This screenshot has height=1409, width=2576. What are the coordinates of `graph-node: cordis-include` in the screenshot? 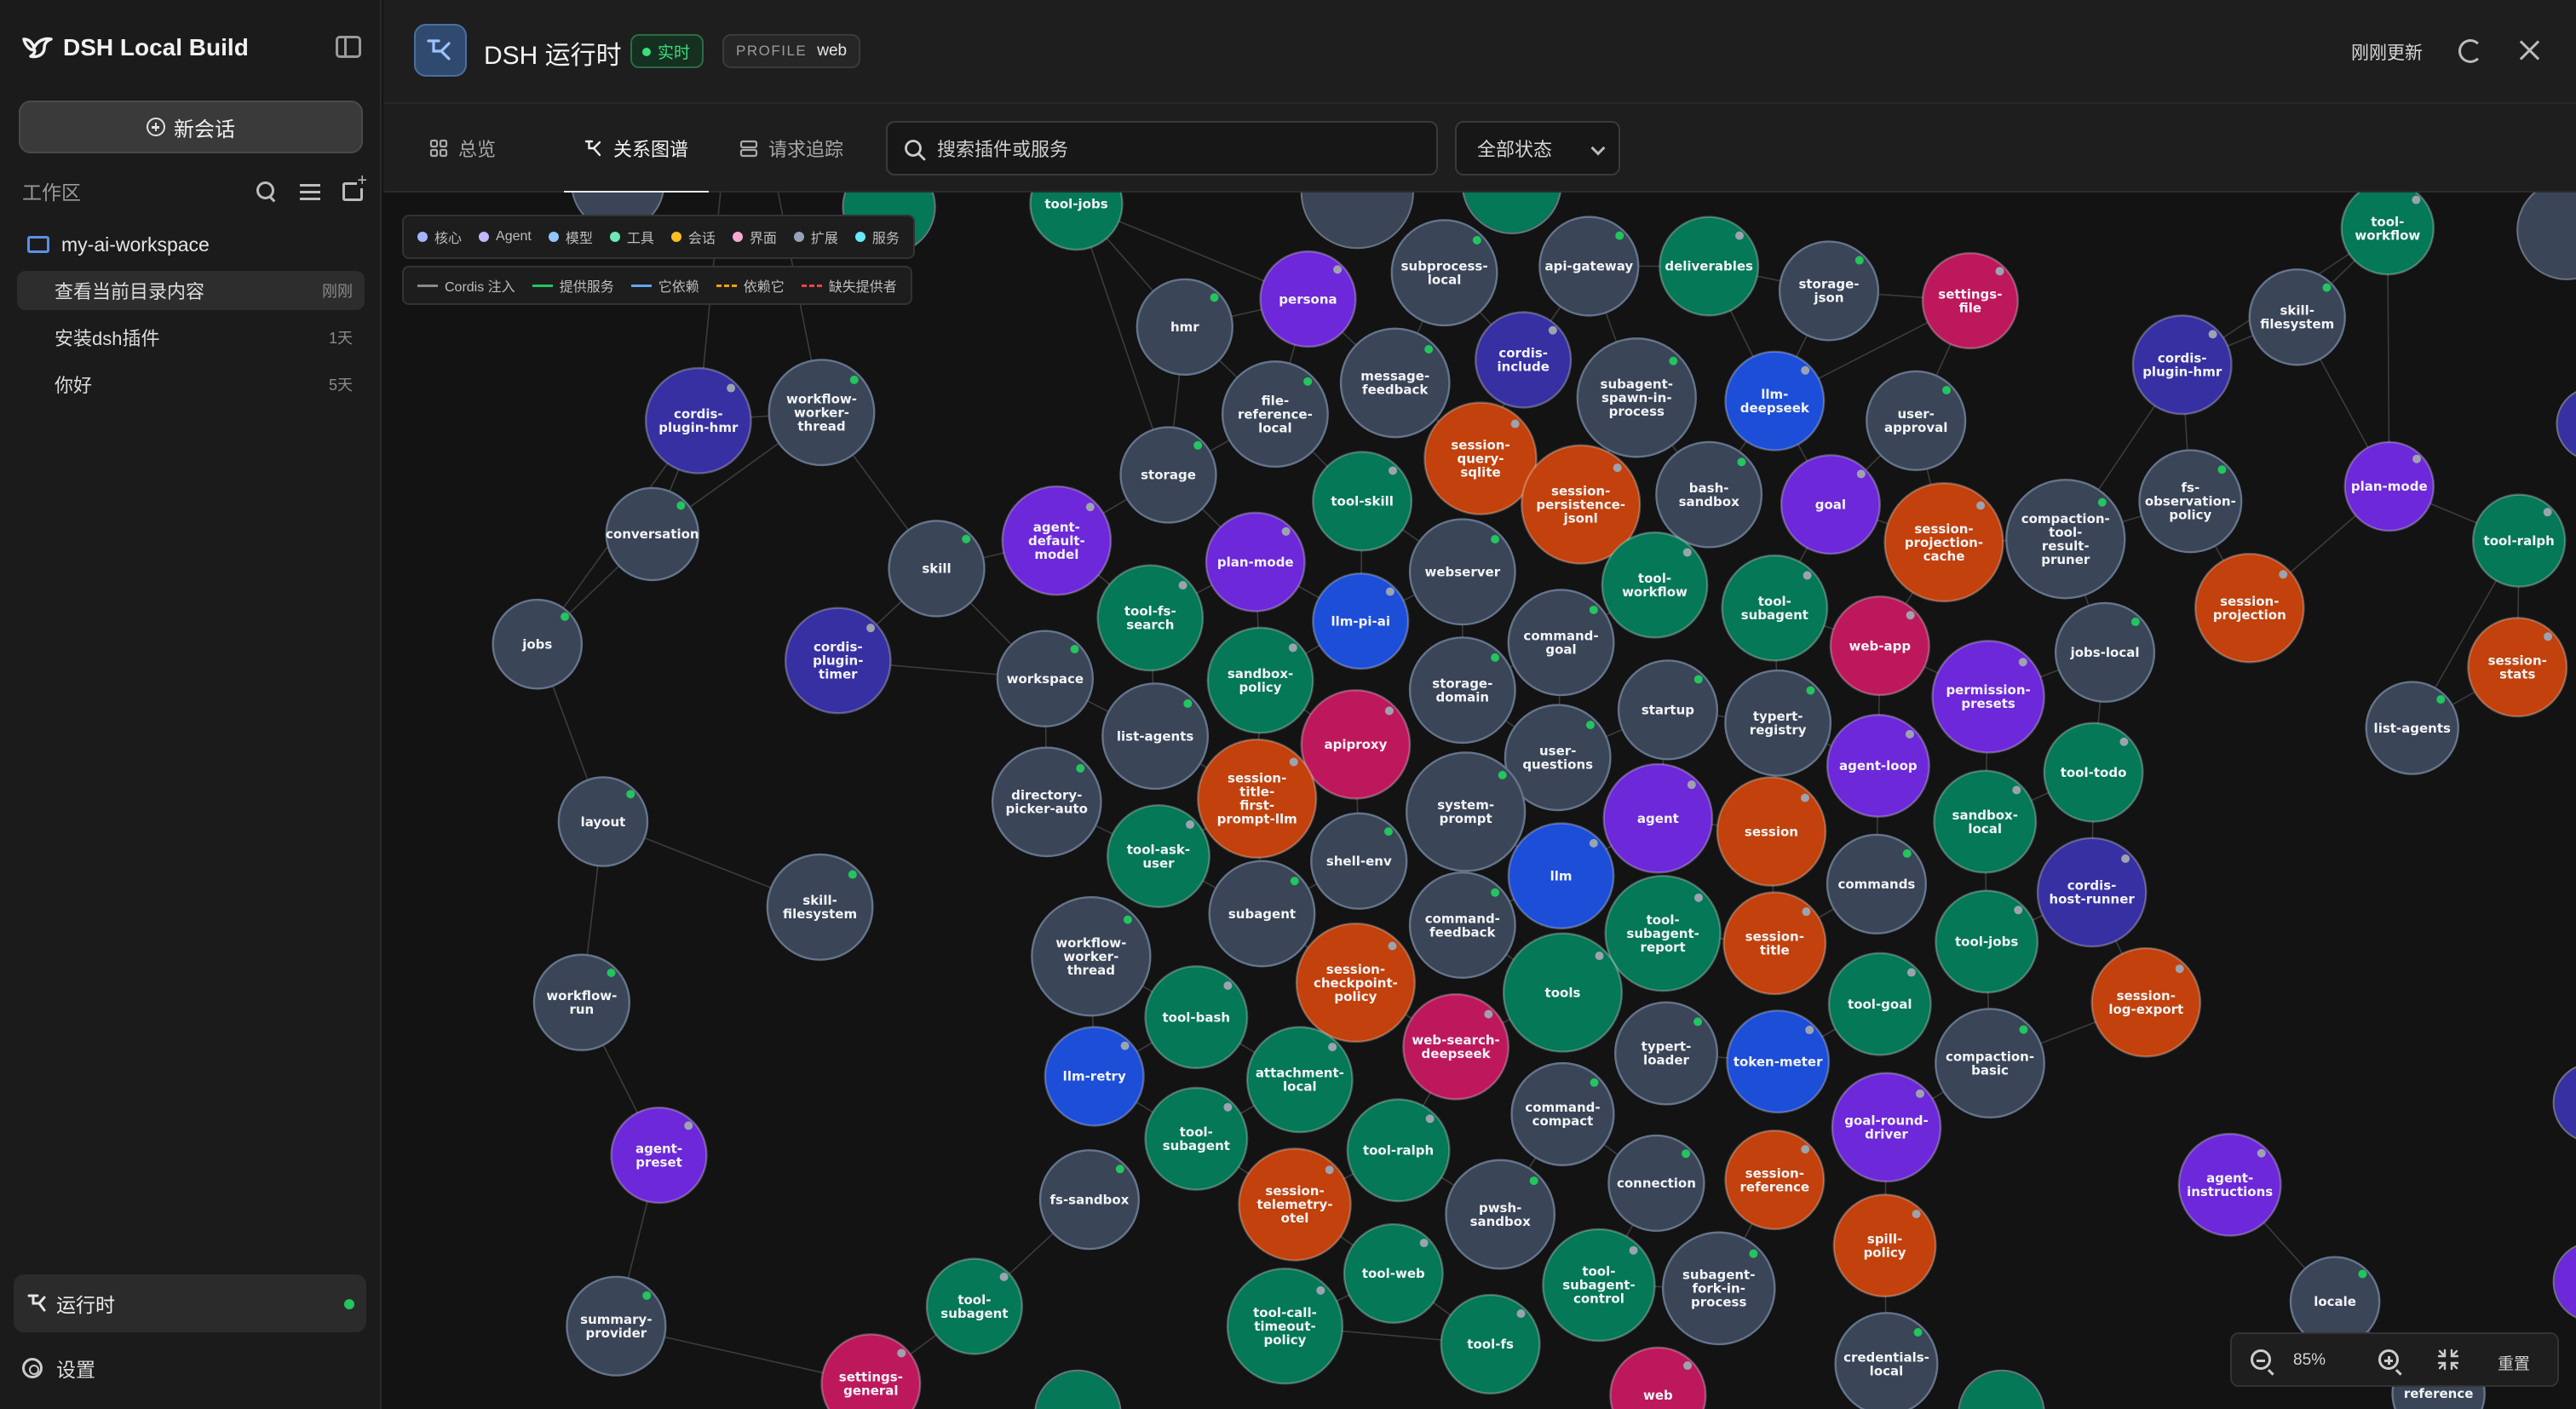 It's located at (1524, 360).